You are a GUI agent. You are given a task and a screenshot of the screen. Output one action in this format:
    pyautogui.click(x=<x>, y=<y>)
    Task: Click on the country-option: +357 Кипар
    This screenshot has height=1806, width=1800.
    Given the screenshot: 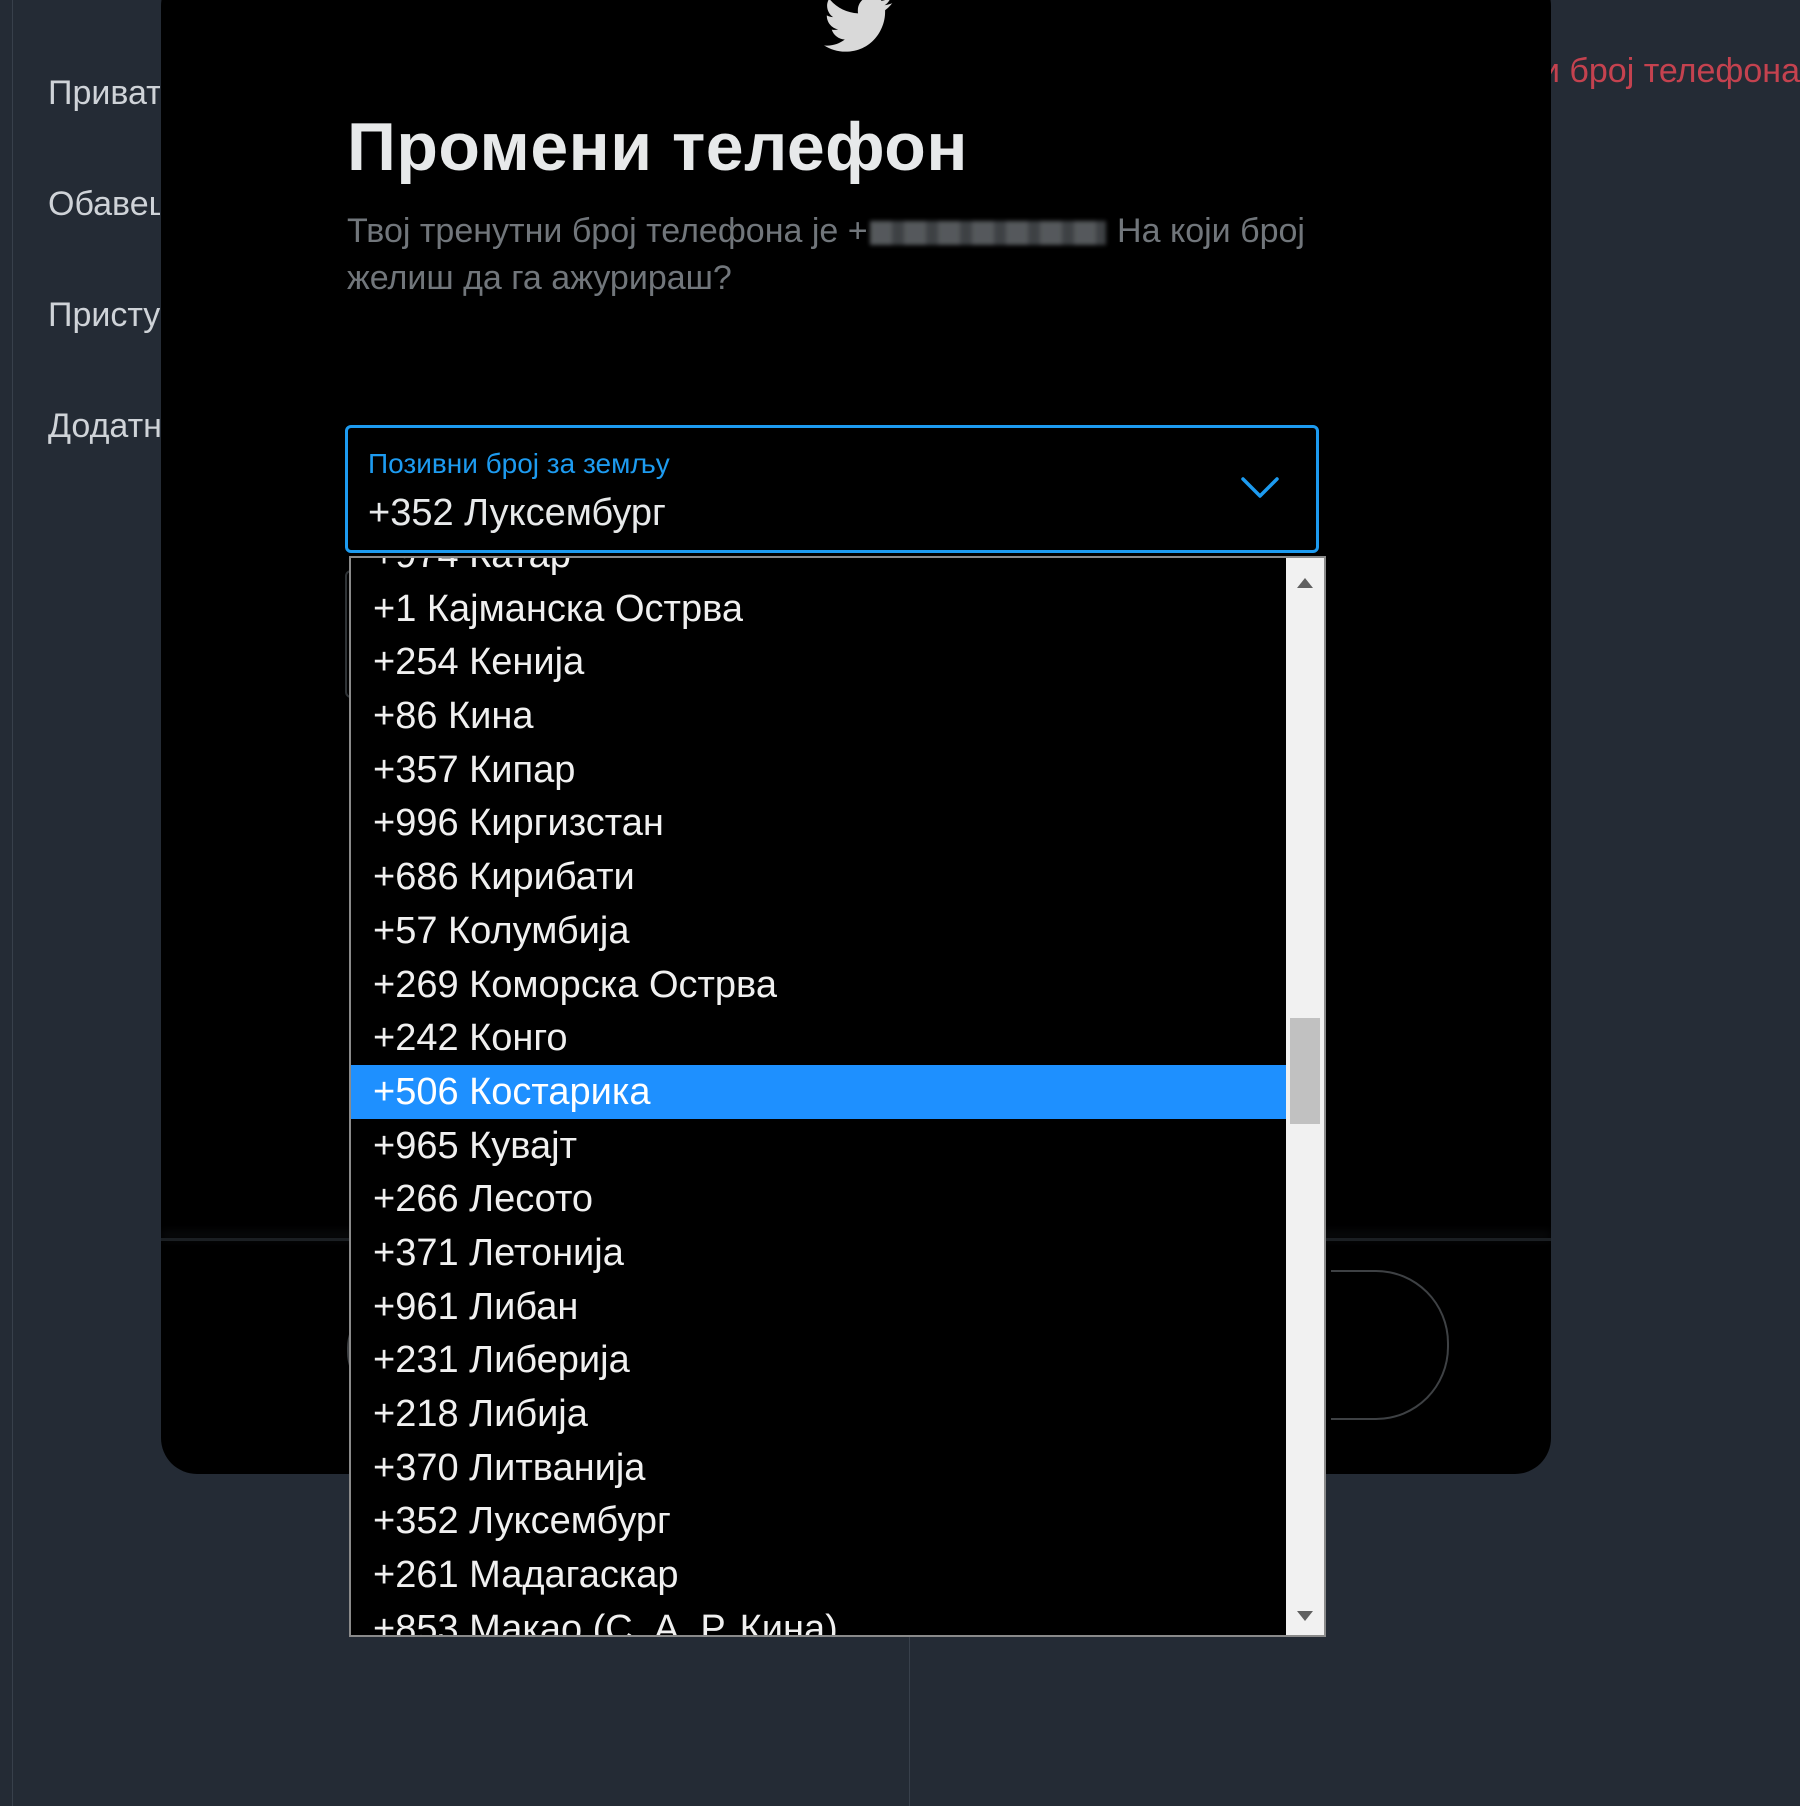 What is the action you would take?
    pyautogui.click(x=819, y=770)
    